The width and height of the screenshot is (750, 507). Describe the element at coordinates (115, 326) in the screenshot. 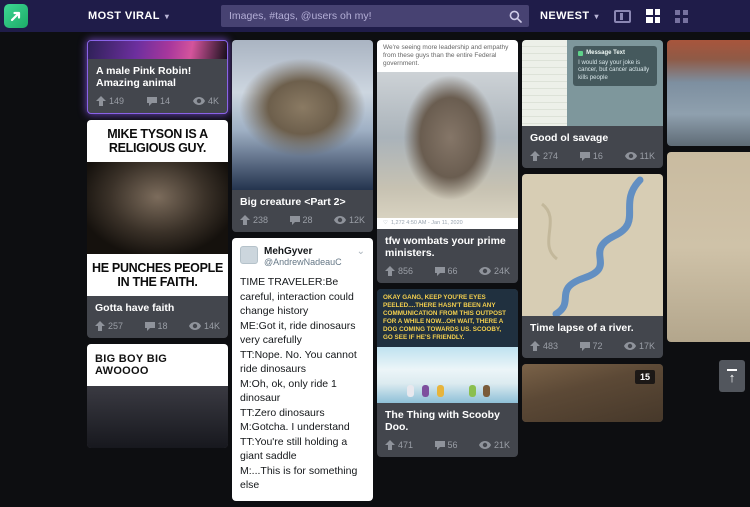

I see `upvote-count: 257` at that location.